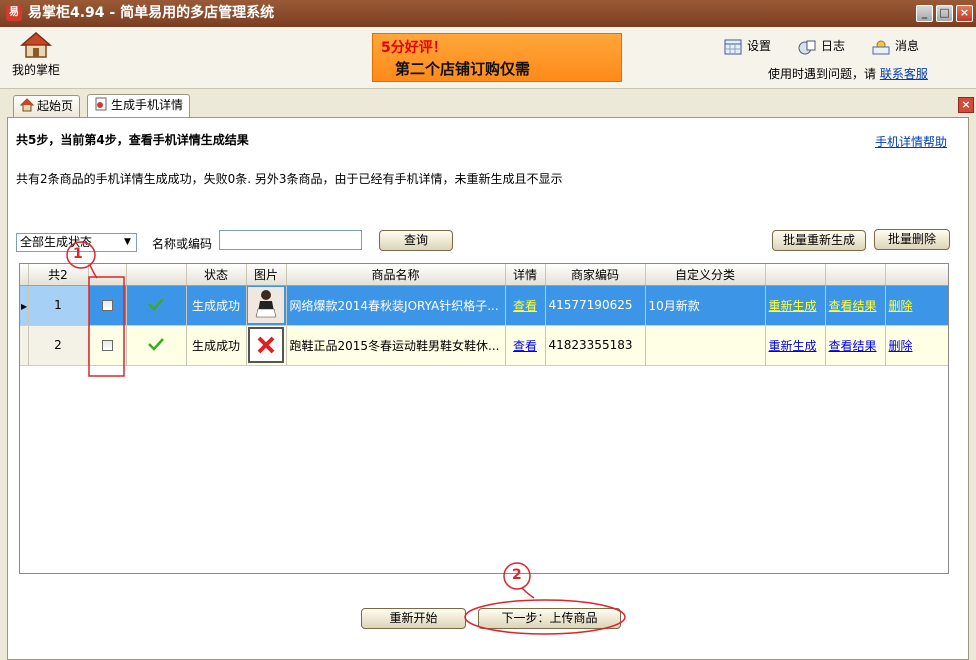 The height and width of the screenshot is (660, 976). What do you see at coordinates (463, 69) in the screenshot?
I see `banner-line2: 第二个店铺订购仅需` at bounding box center [463, 69].